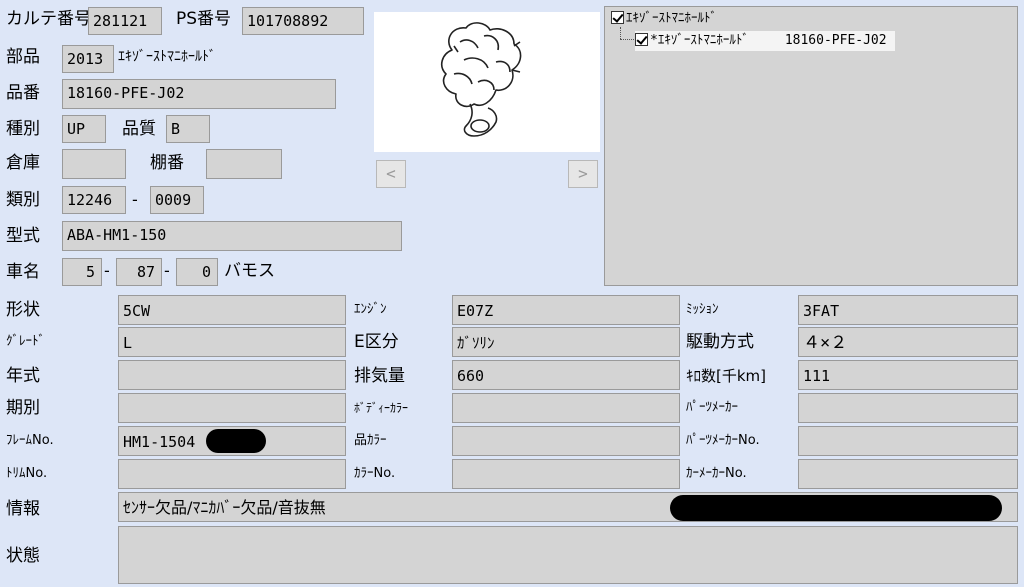 The image size is (1024, 587). I want to click on part-color-label: 品ｶﾗｰ, so click(370, 440).